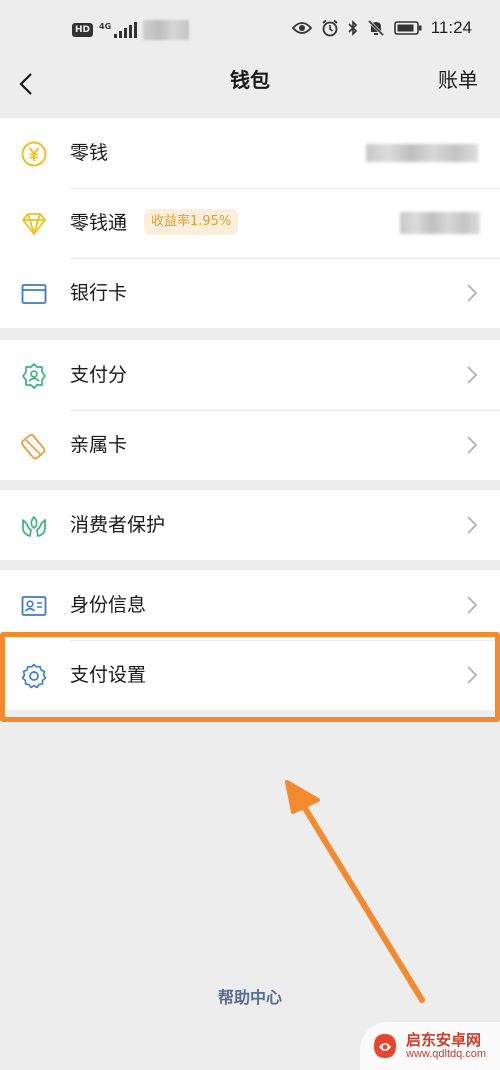 This screenshot has height=1070, width=500. What do you see at coordinates (446, 1054) in the screenshot?
I see `watermark-url: www.qdltdq.com` at bounding box center [446, 1054].